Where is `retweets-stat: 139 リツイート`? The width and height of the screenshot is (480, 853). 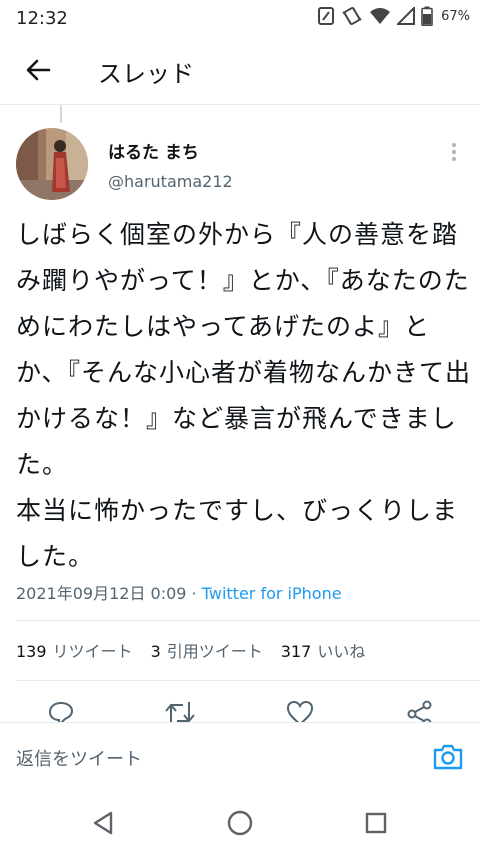
retweets-stat: 139 リツイート is located at coordinates (74, 650).